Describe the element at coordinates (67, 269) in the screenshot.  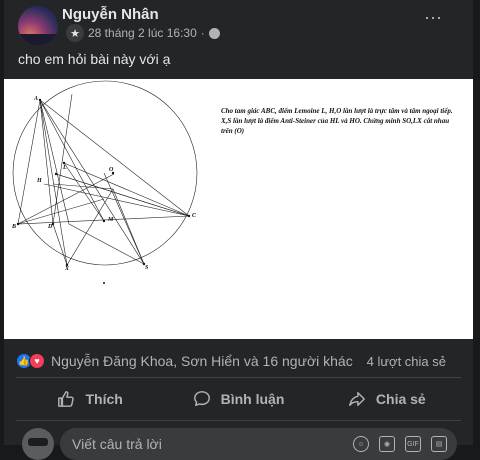
I see `label-x: X` at that location.